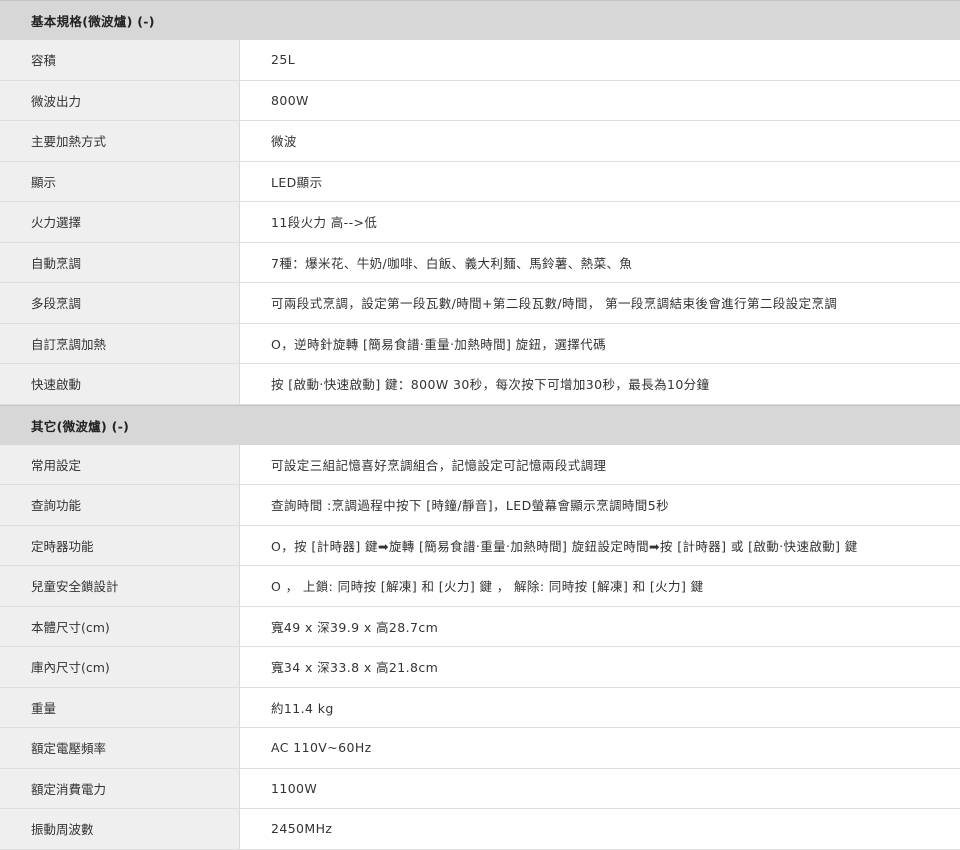 This screenshot has height=850, width=960. Describe the element at coordinates (480, 181) in the screenshot. I see `spec-row: 顯示 LED顯示` at that location.